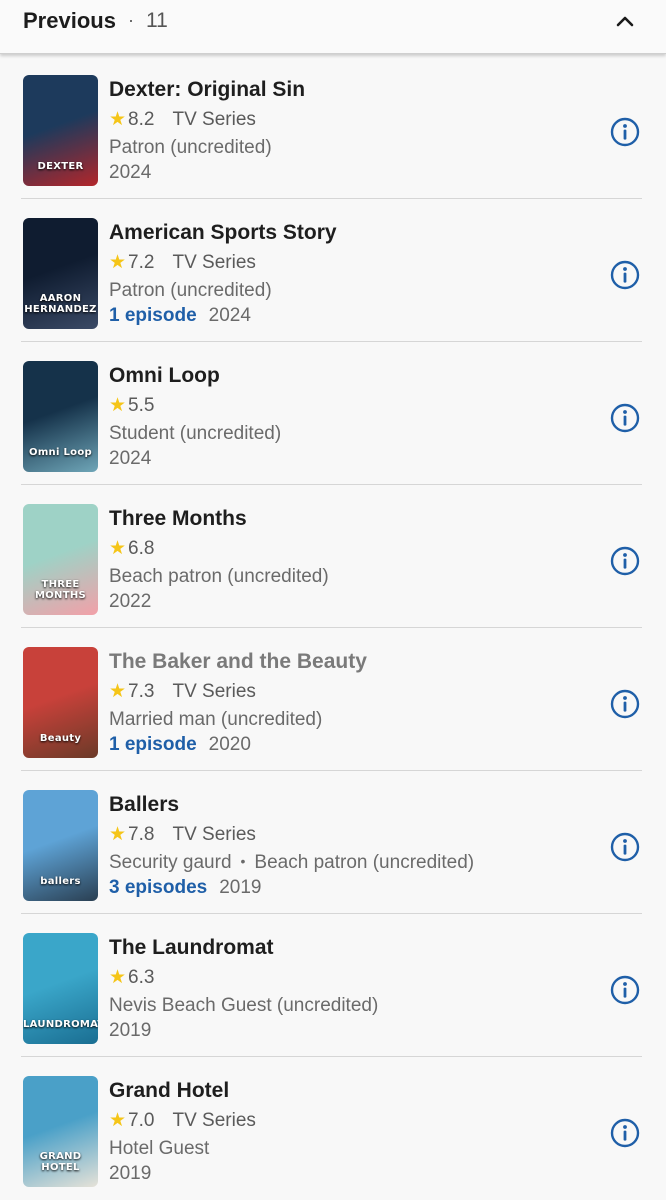  I want to click on episode-year-row: 2022, so click(130, 602).